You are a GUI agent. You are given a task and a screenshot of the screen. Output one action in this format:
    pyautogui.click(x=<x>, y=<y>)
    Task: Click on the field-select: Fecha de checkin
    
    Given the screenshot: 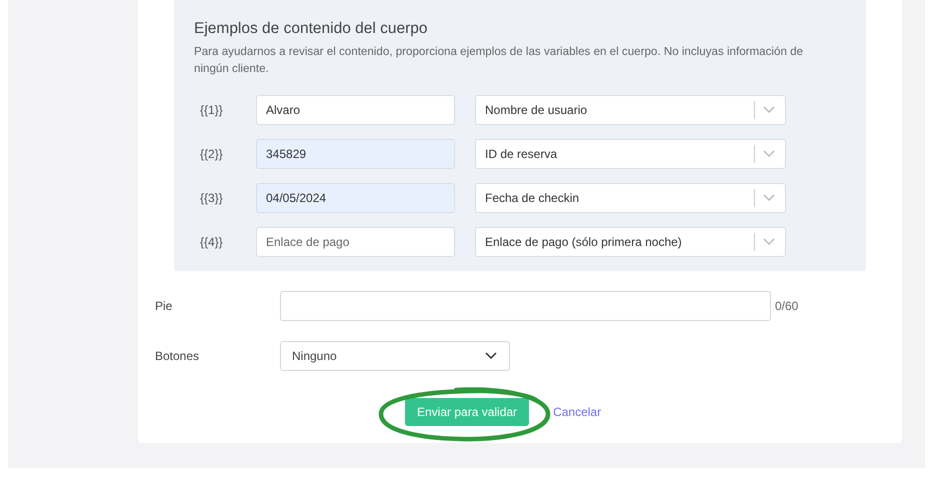 What is the action you would take?
    pyautogui.click(x=630, y=198)
    